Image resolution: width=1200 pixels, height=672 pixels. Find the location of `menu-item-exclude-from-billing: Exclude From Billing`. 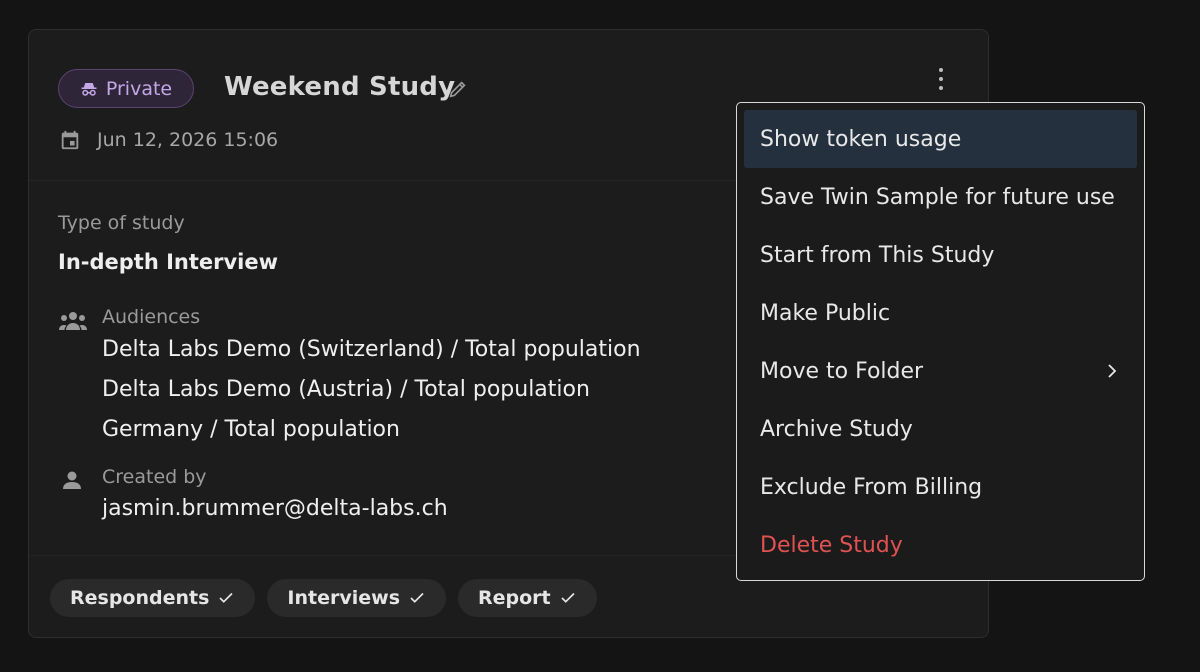

menu-item-exclude-from-billing: Exclude From Billing is located at coordinates (940, 487).